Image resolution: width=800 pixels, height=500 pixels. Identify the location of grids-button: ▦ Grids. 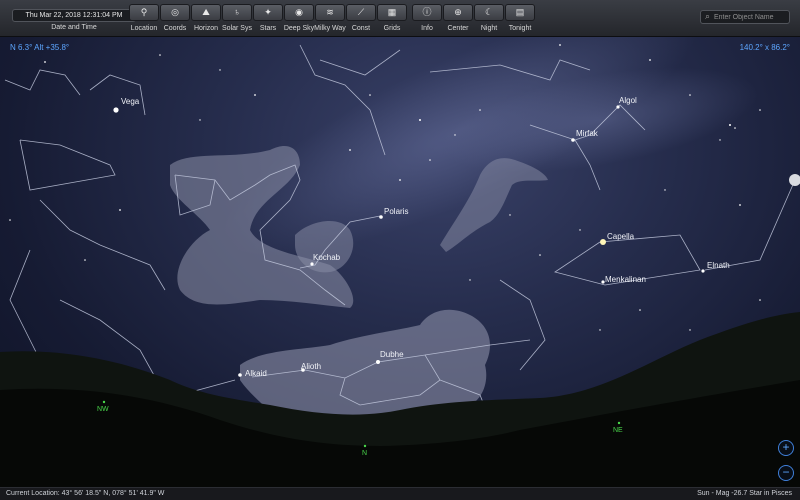
(392, 19).